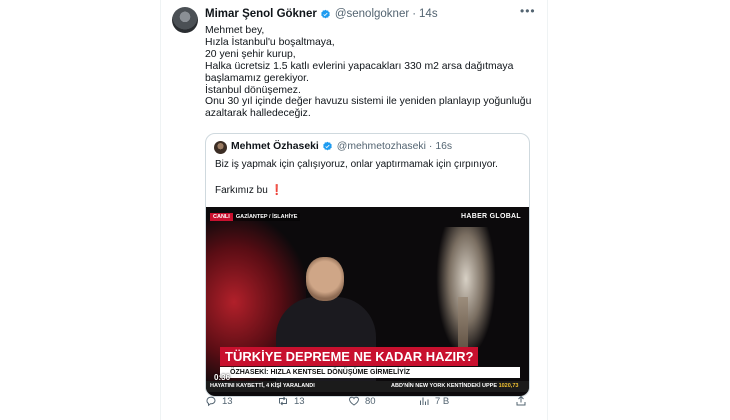 This screenshot has width=730, height=420. I want to click on quoted-tweet-text-2: Farkımız bu ❗, so click(249, 191).